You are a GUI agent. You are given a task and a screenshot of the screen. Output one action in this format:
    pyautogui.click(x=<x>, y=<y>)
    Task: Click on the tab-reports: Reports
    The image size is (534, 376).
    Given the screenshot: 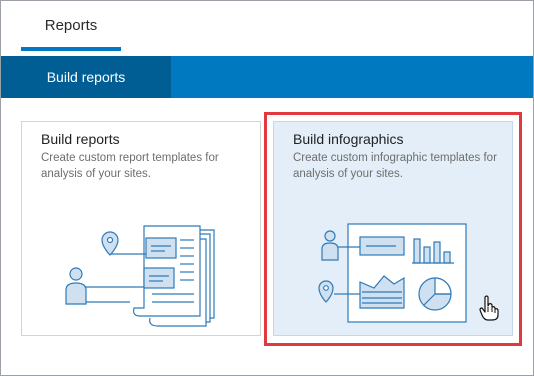 What is the action you would take?
    pyautogui.click(x=71, y=26)
    